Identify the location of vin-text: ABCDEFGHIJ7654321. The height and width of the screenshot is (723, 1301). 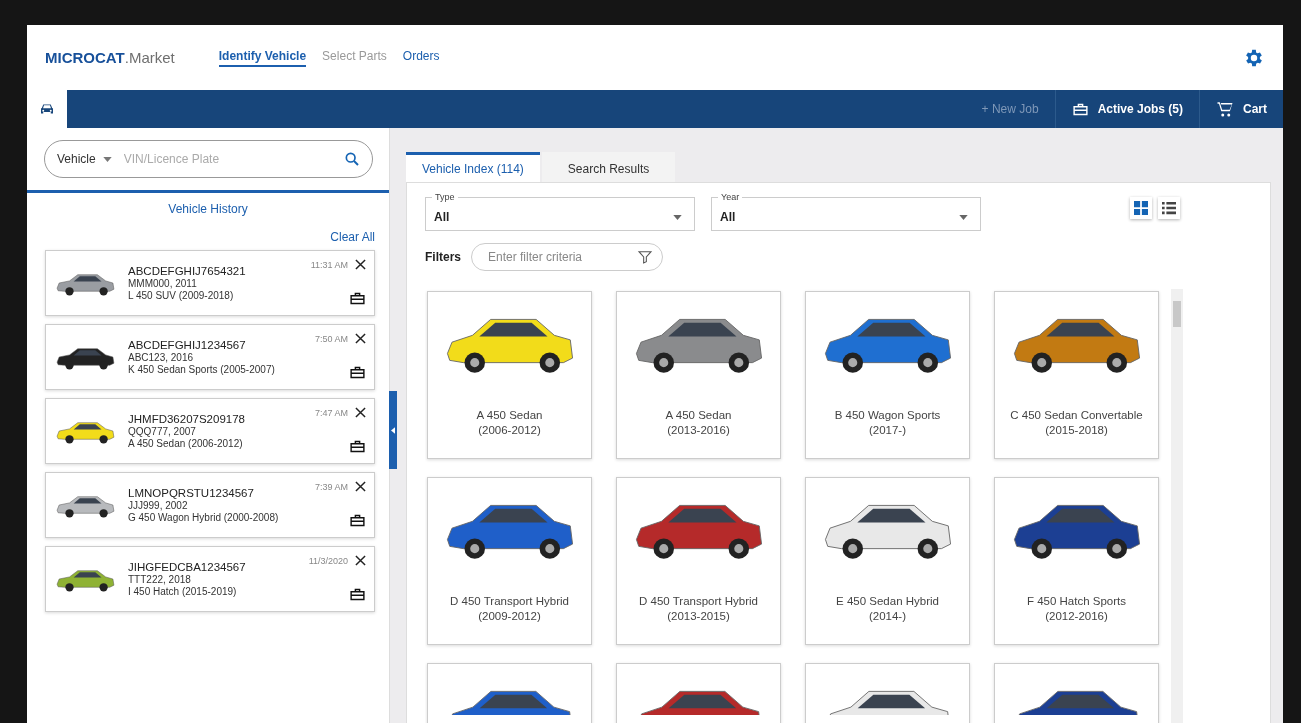
(187, 271).